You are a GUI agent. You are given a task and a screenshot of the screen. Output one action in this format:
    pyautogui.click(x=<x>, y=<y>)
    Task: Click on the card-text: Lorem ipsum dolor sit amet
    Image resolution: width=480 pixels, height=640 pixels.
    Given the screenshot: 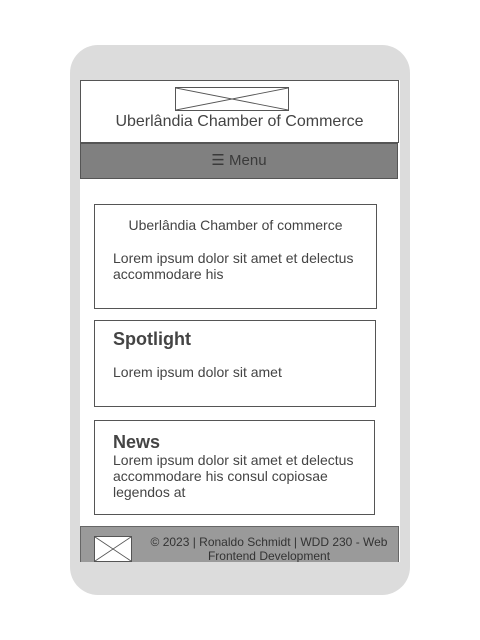 What is the action you would take?
    pyautogui.click(x=197, y=372)
    